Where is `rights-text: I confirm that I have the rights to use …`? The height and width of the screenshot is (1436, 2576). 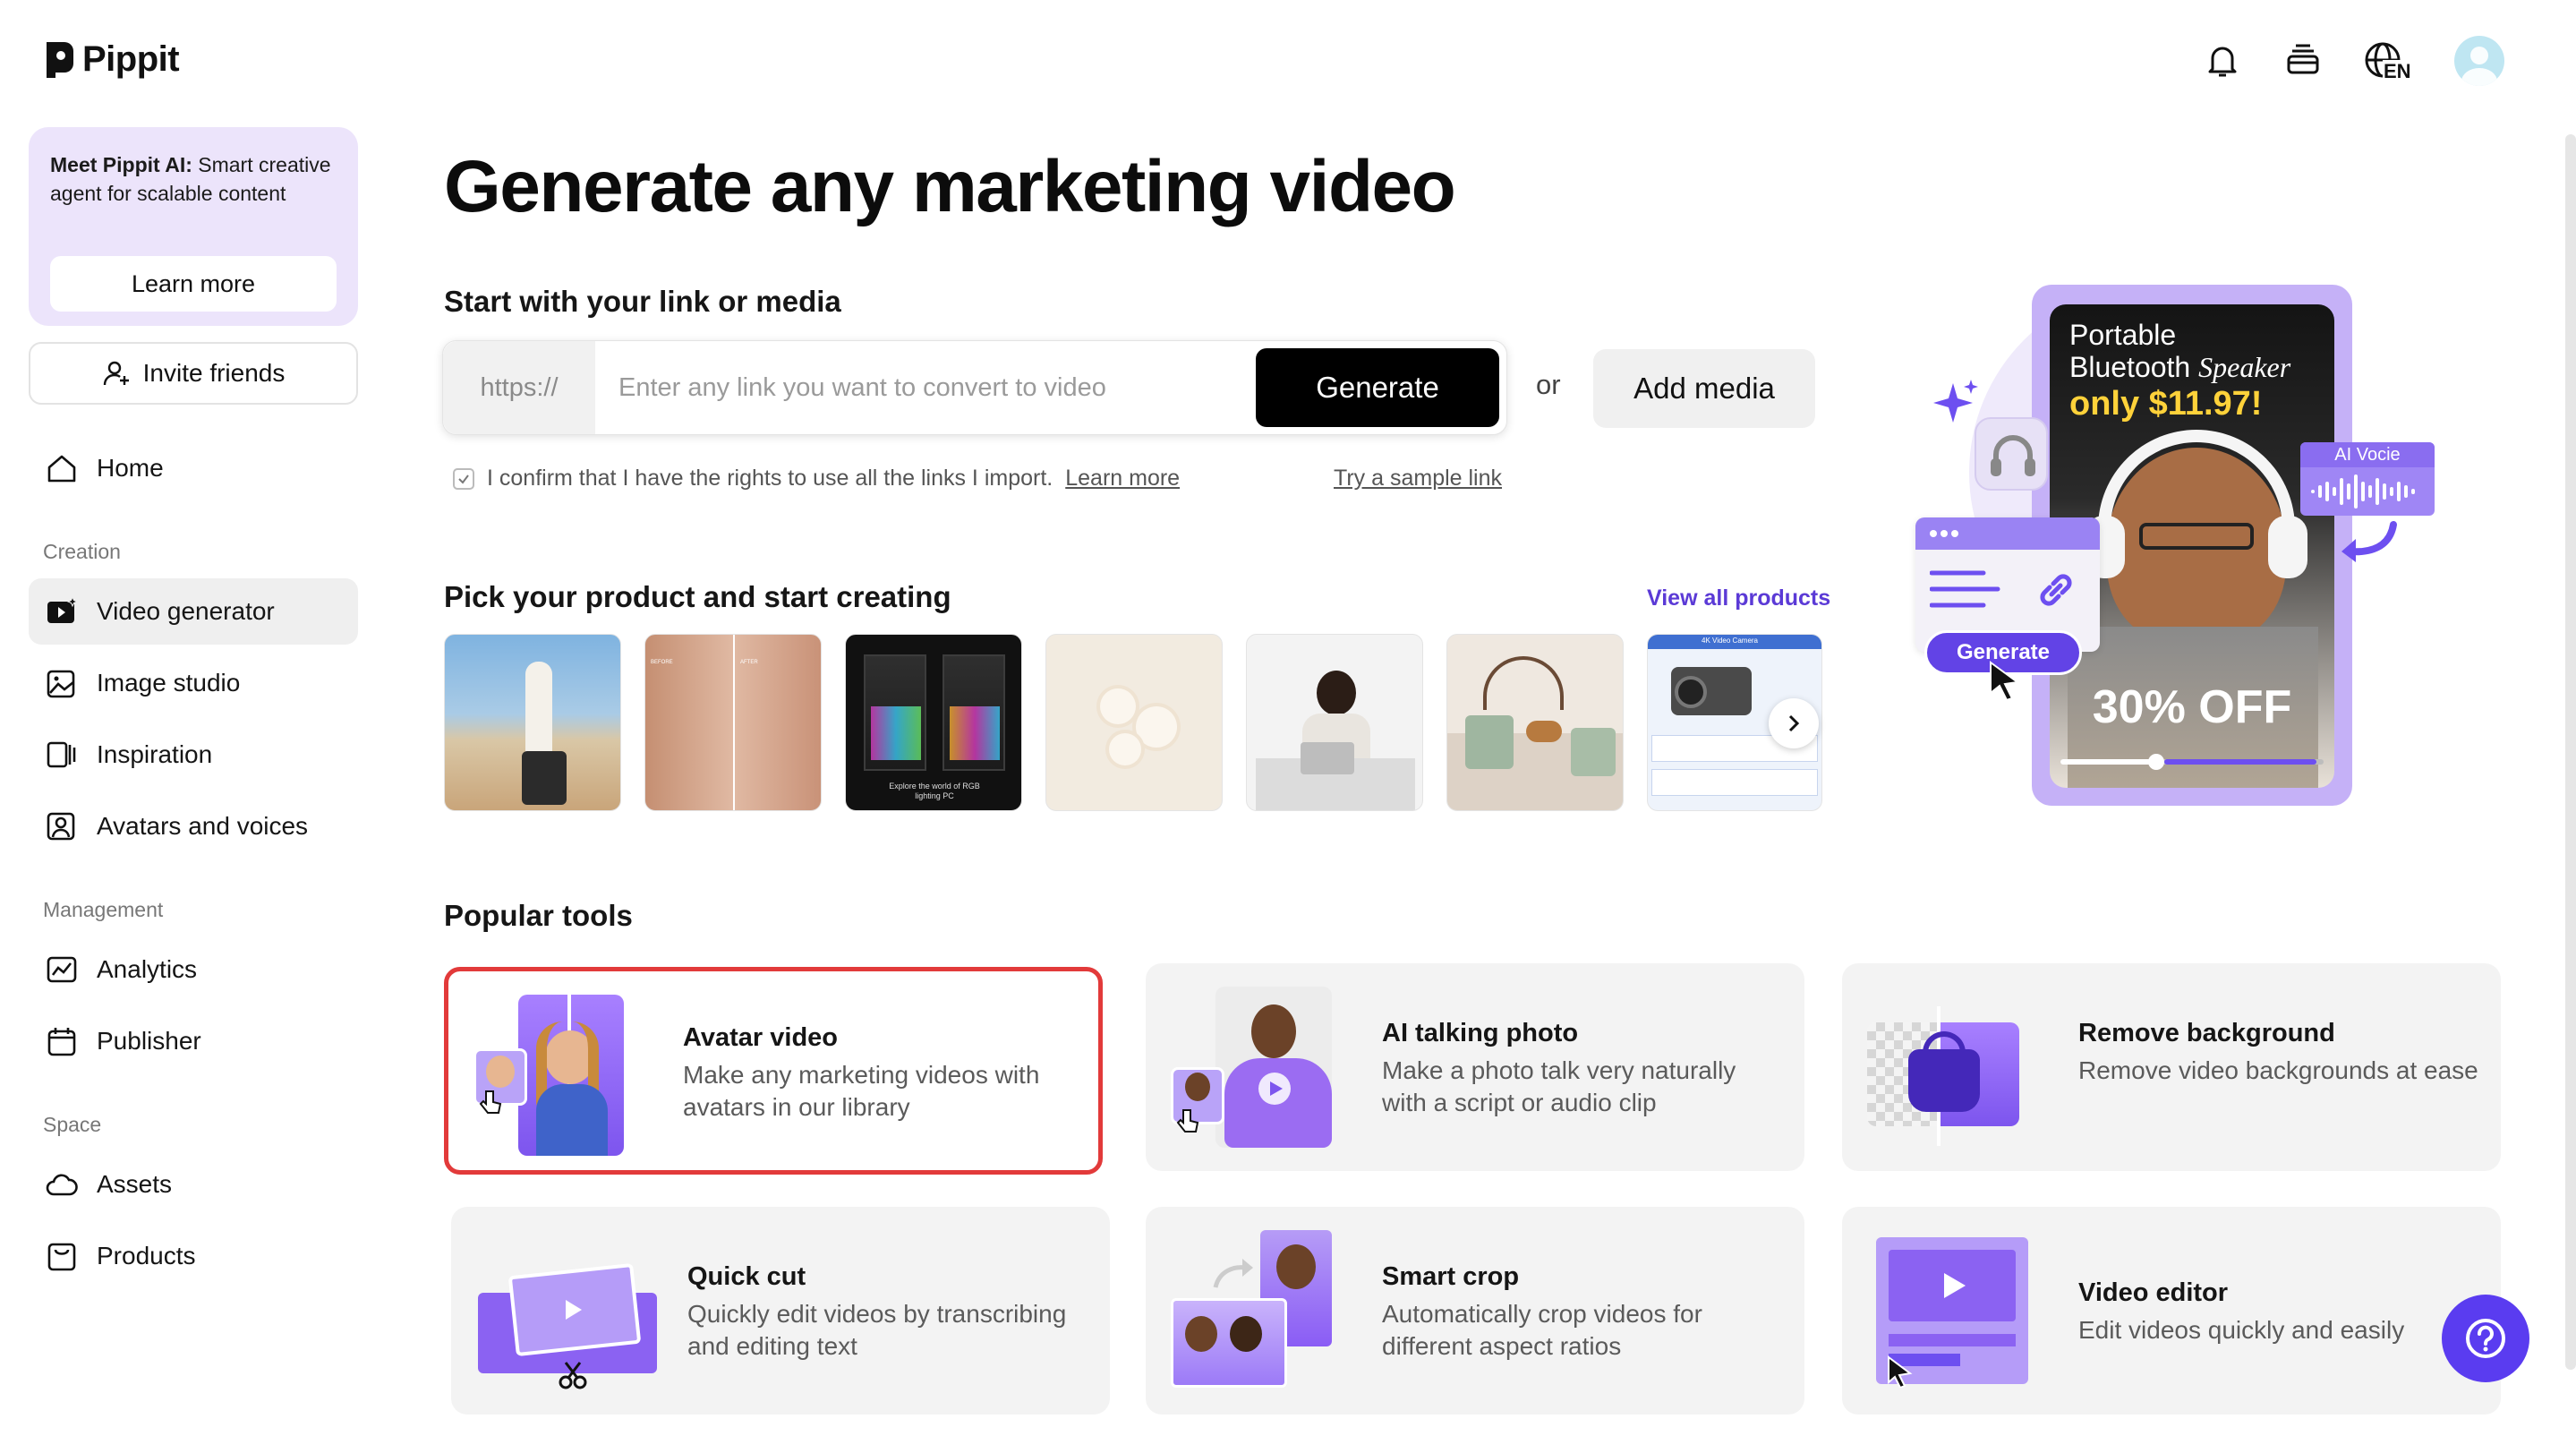
rights-text: I confirm that I have the rights to use … is located at coordinates (770, 478).